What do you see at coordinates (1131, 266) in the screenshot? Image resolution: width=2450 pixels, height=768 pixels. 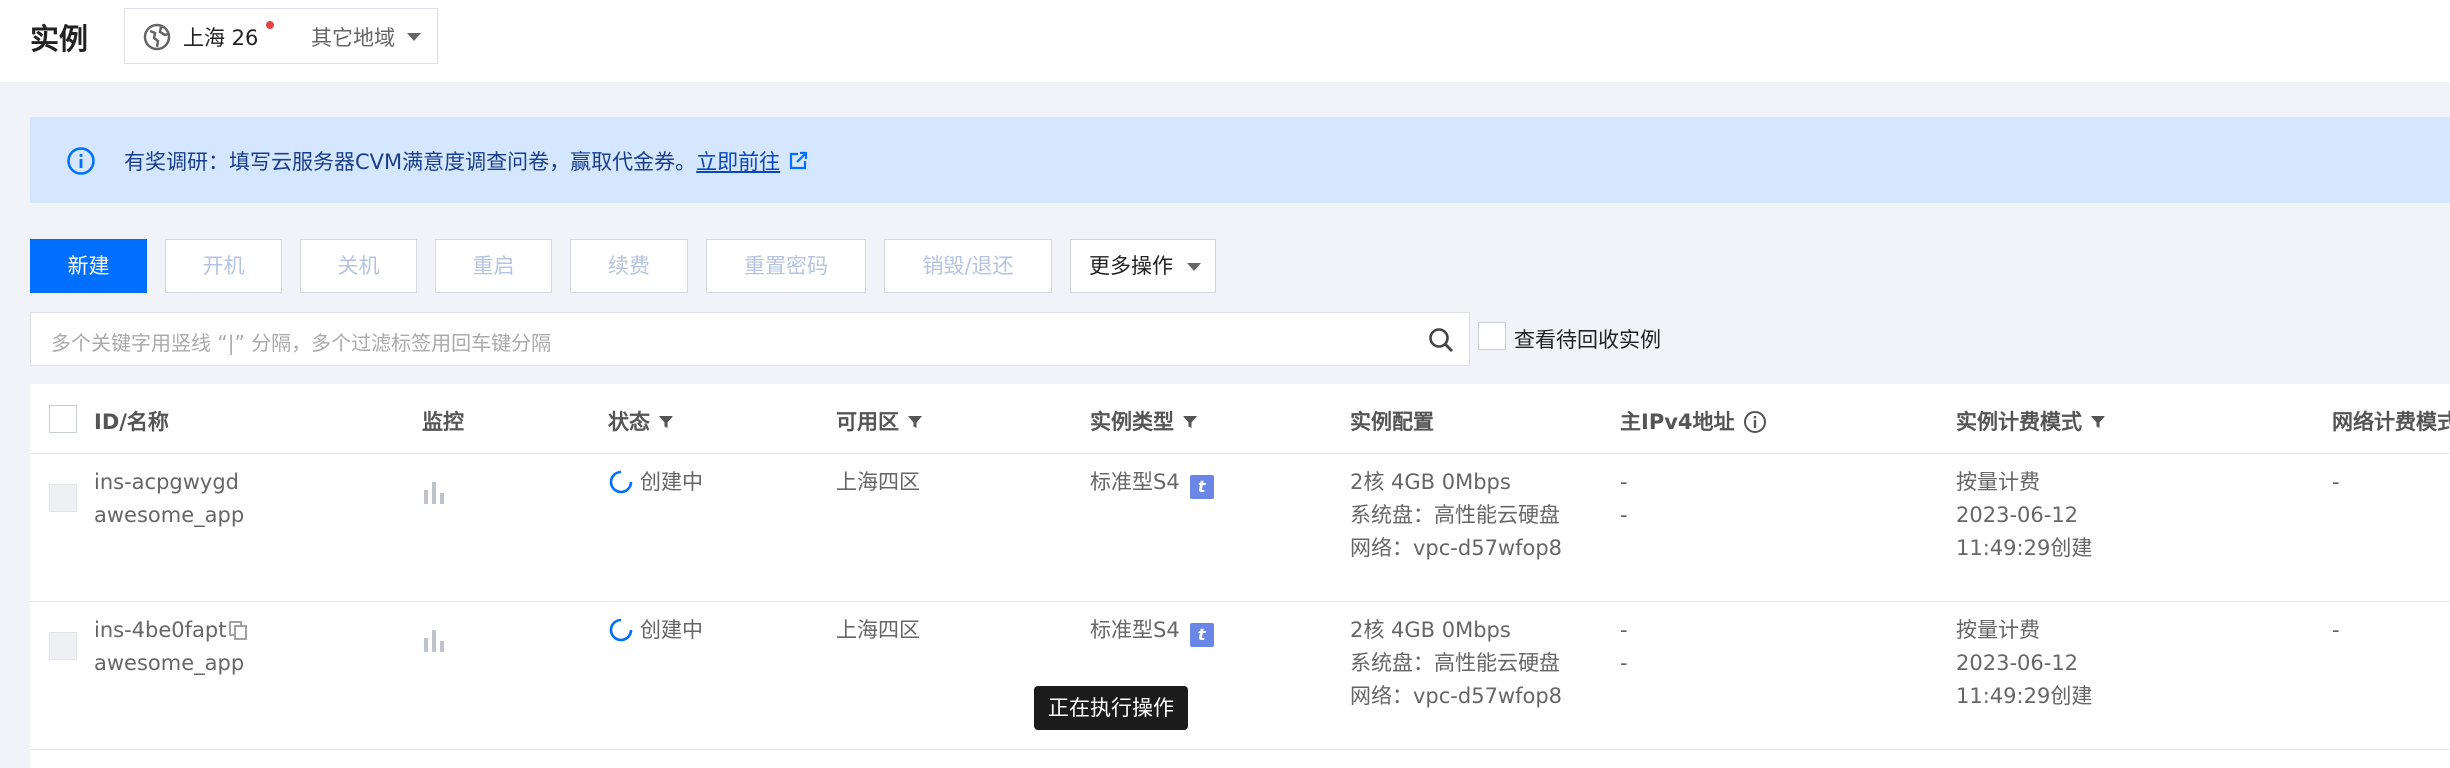 I see `more-actions-label: 更多操作` at bounding box center [1131, 266].